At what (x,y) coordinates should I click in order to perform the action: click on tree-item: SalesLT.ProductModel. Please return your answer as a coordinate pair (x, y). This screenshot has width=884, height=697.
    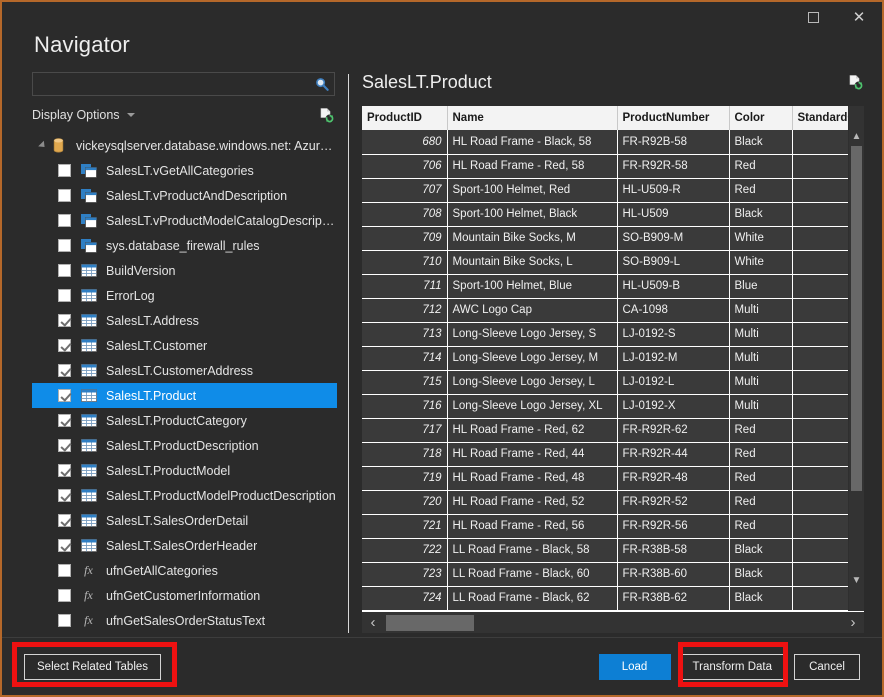
    Looking at the image, I should click on (184, 470).